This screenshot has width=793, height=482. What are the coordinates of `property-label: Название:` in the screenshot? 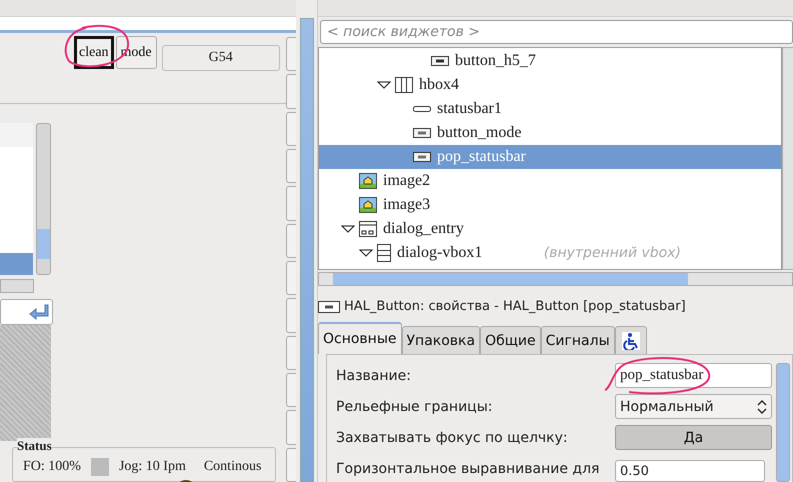 It's located at (373, 376).